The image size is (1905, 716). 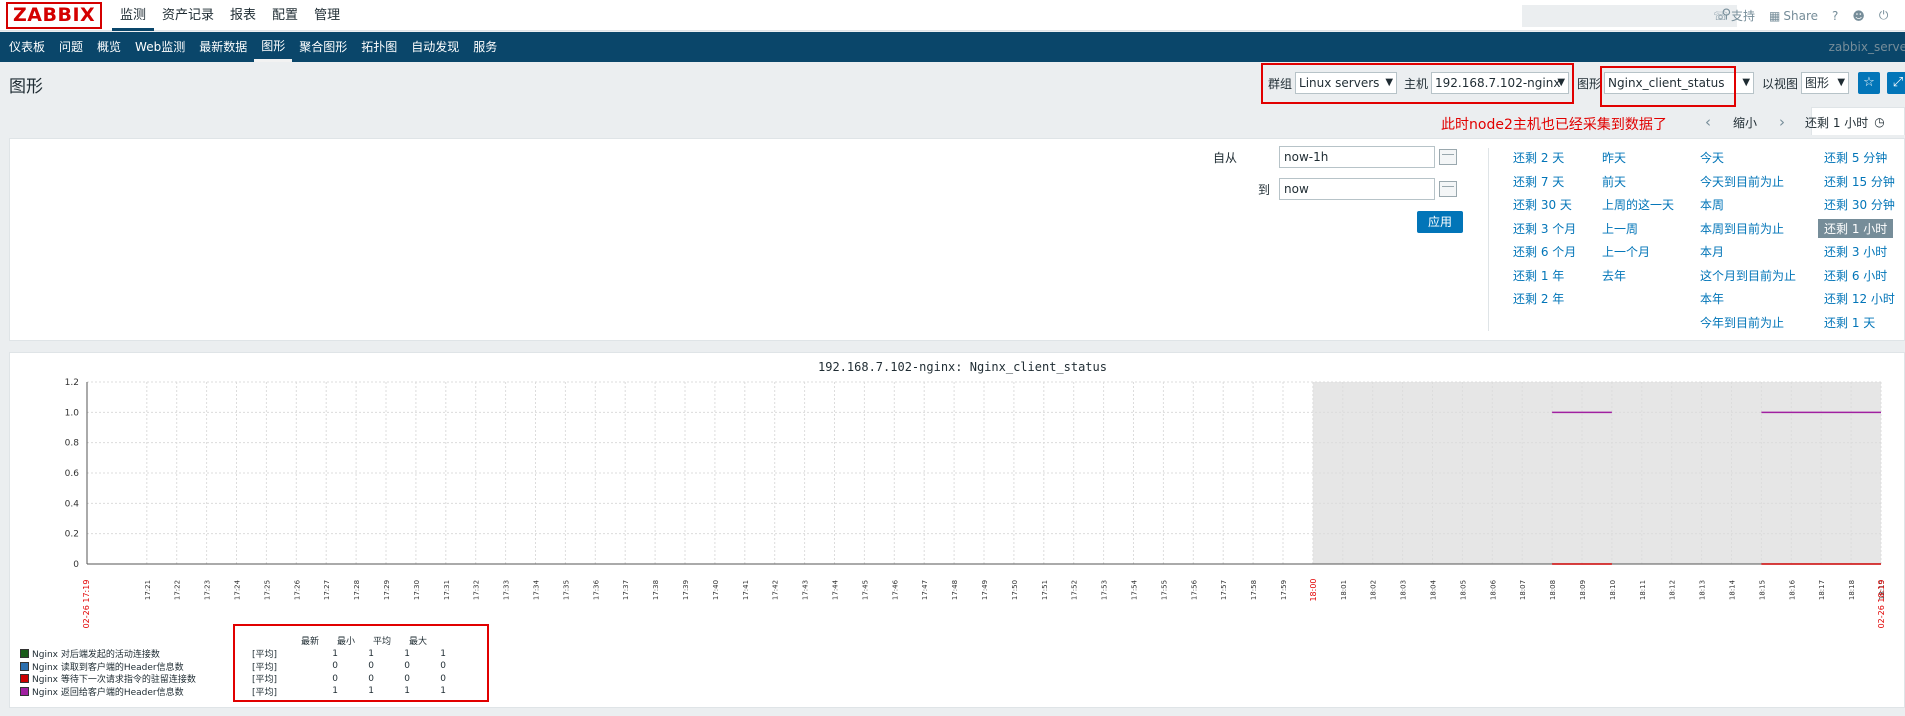 What do you see at coordinates (108, 692) in the screenshot?
I see `legend-name: Nginx 返回给客户端的Header信息数` at bounding box center [108, 692].